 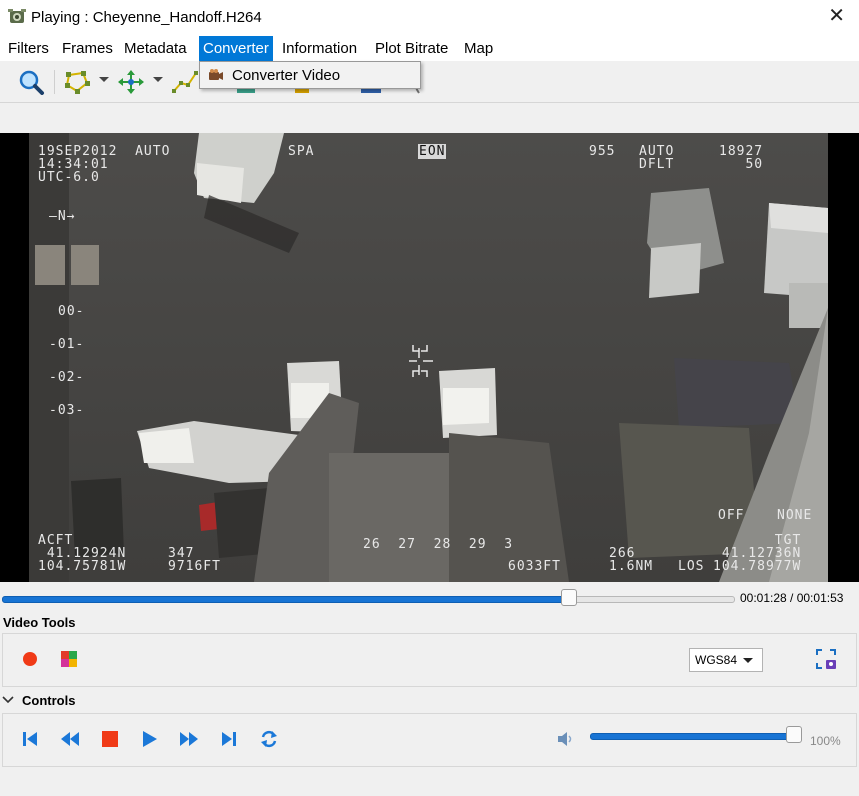 What do you see at coordinates (71, 311) in the screenshot?
I see `osd-ladder-0: 00-` at bounding box center [71, 311].